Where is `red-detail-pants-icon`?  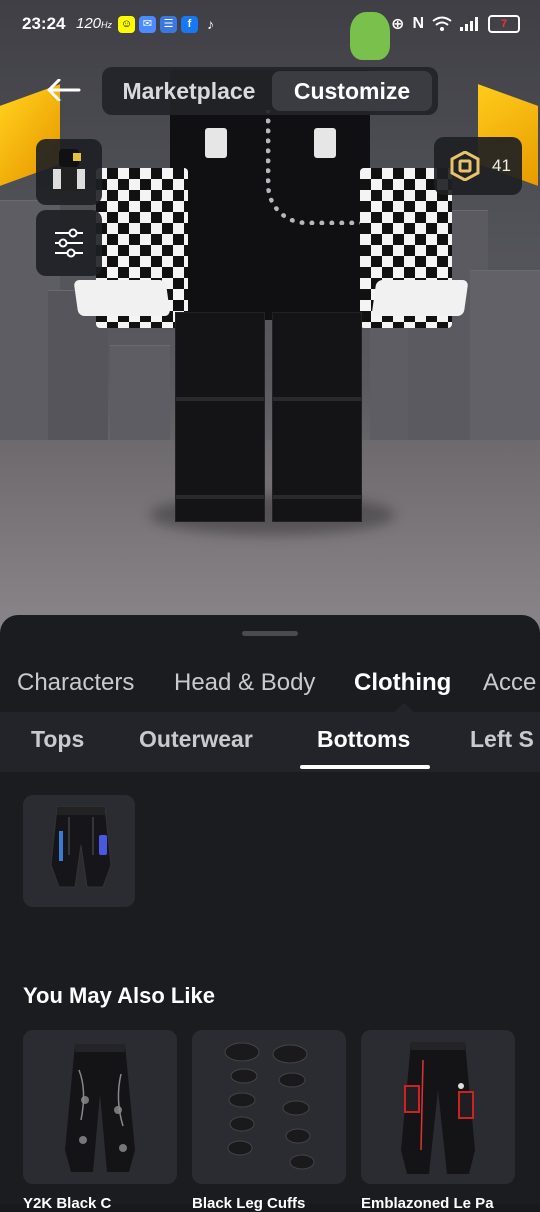 red-detail-pants-icon is located at coordinates (438, 1108).